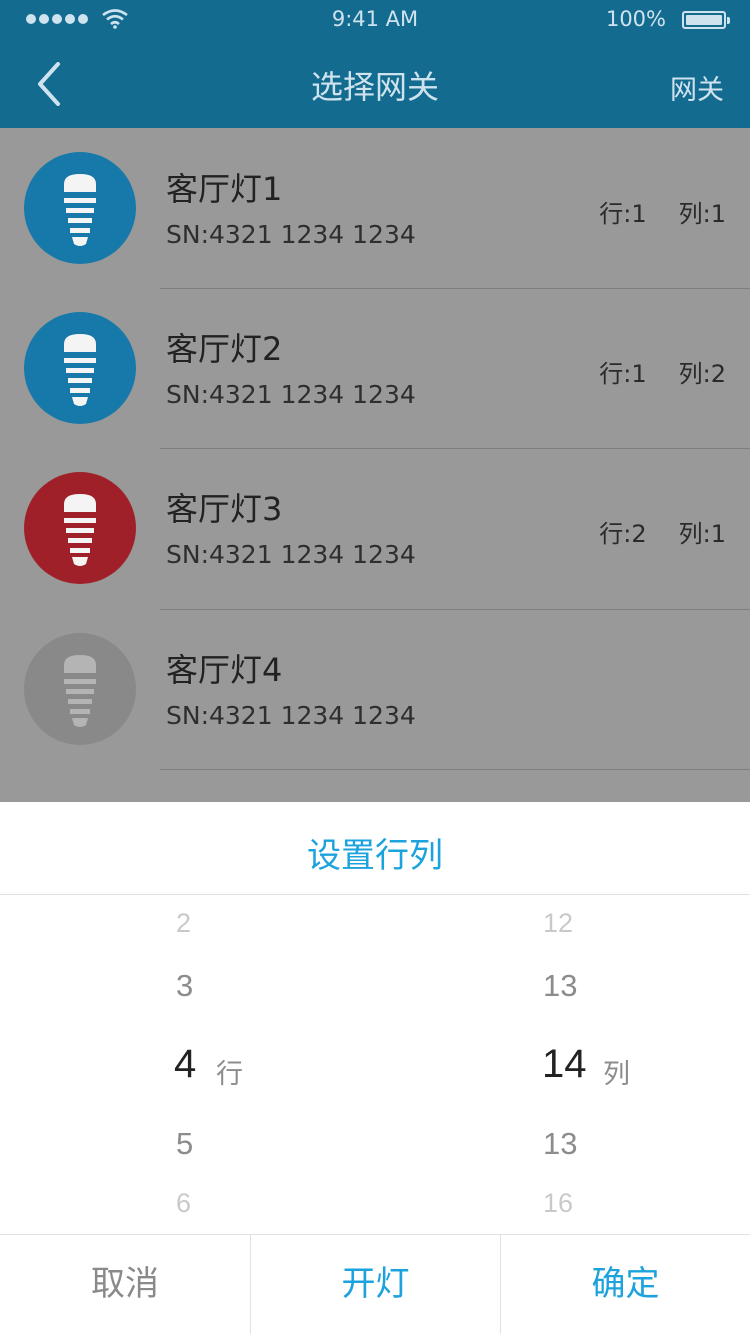 Image resolution: width=750 pixels, height=1334 pixels. I want to click on list-item: 客厅灯3 SN:4321 1234 1234 行:2 列:1, so click(375, 528).